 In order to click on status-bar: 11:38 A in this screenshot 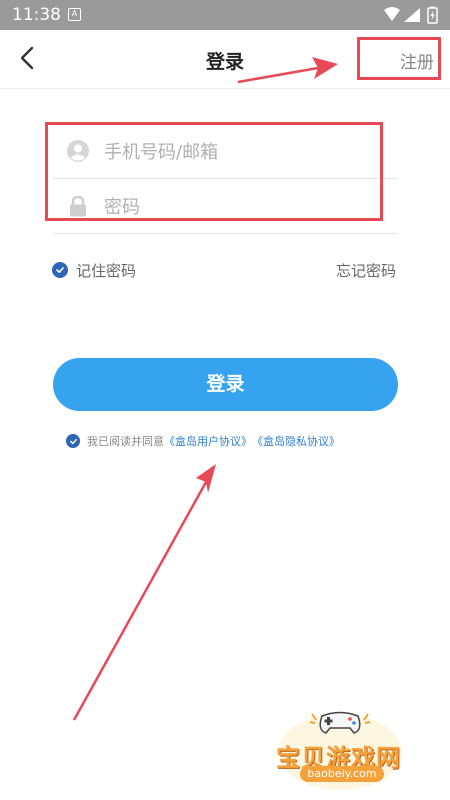, I will do `click(225, 15)`.